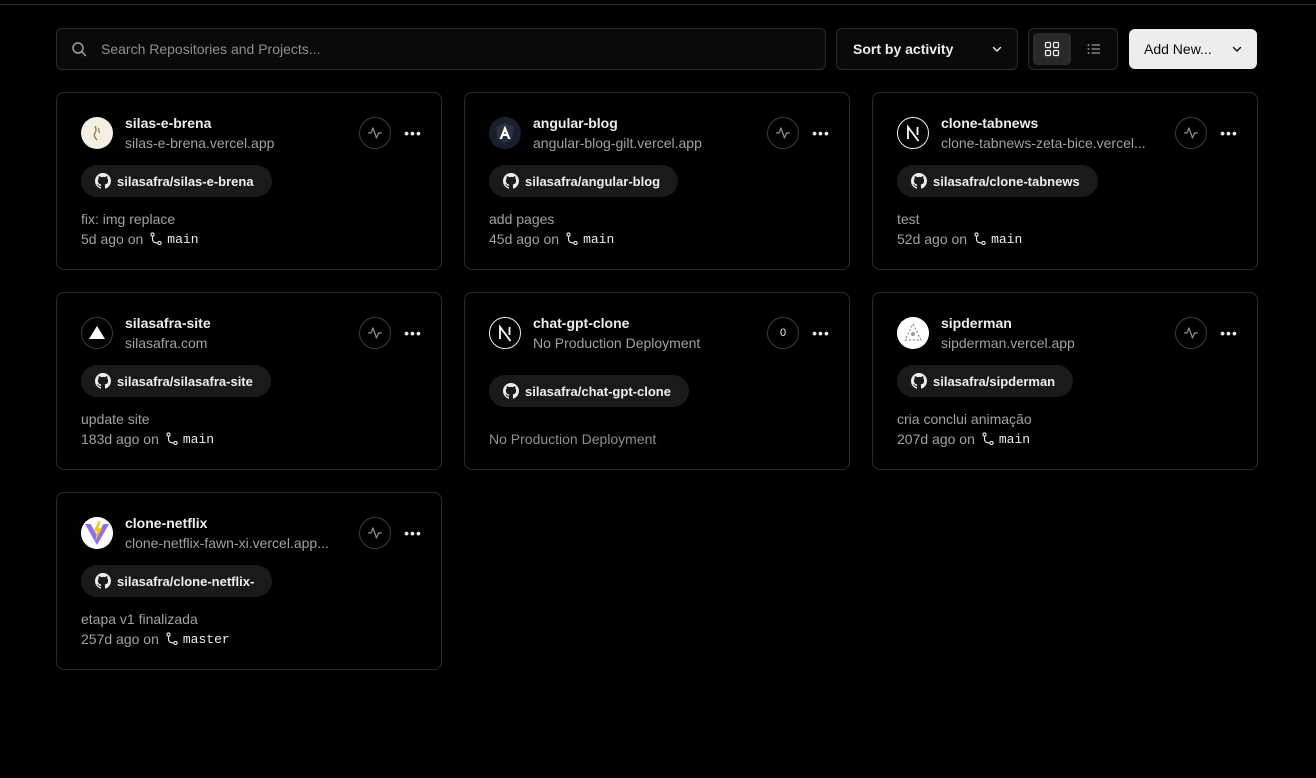 This screenshot has width=1316, height=778. Describe the element at coordinates (120, 639) in the screenshot. I see `commit-age: 257d ago on` at that location.